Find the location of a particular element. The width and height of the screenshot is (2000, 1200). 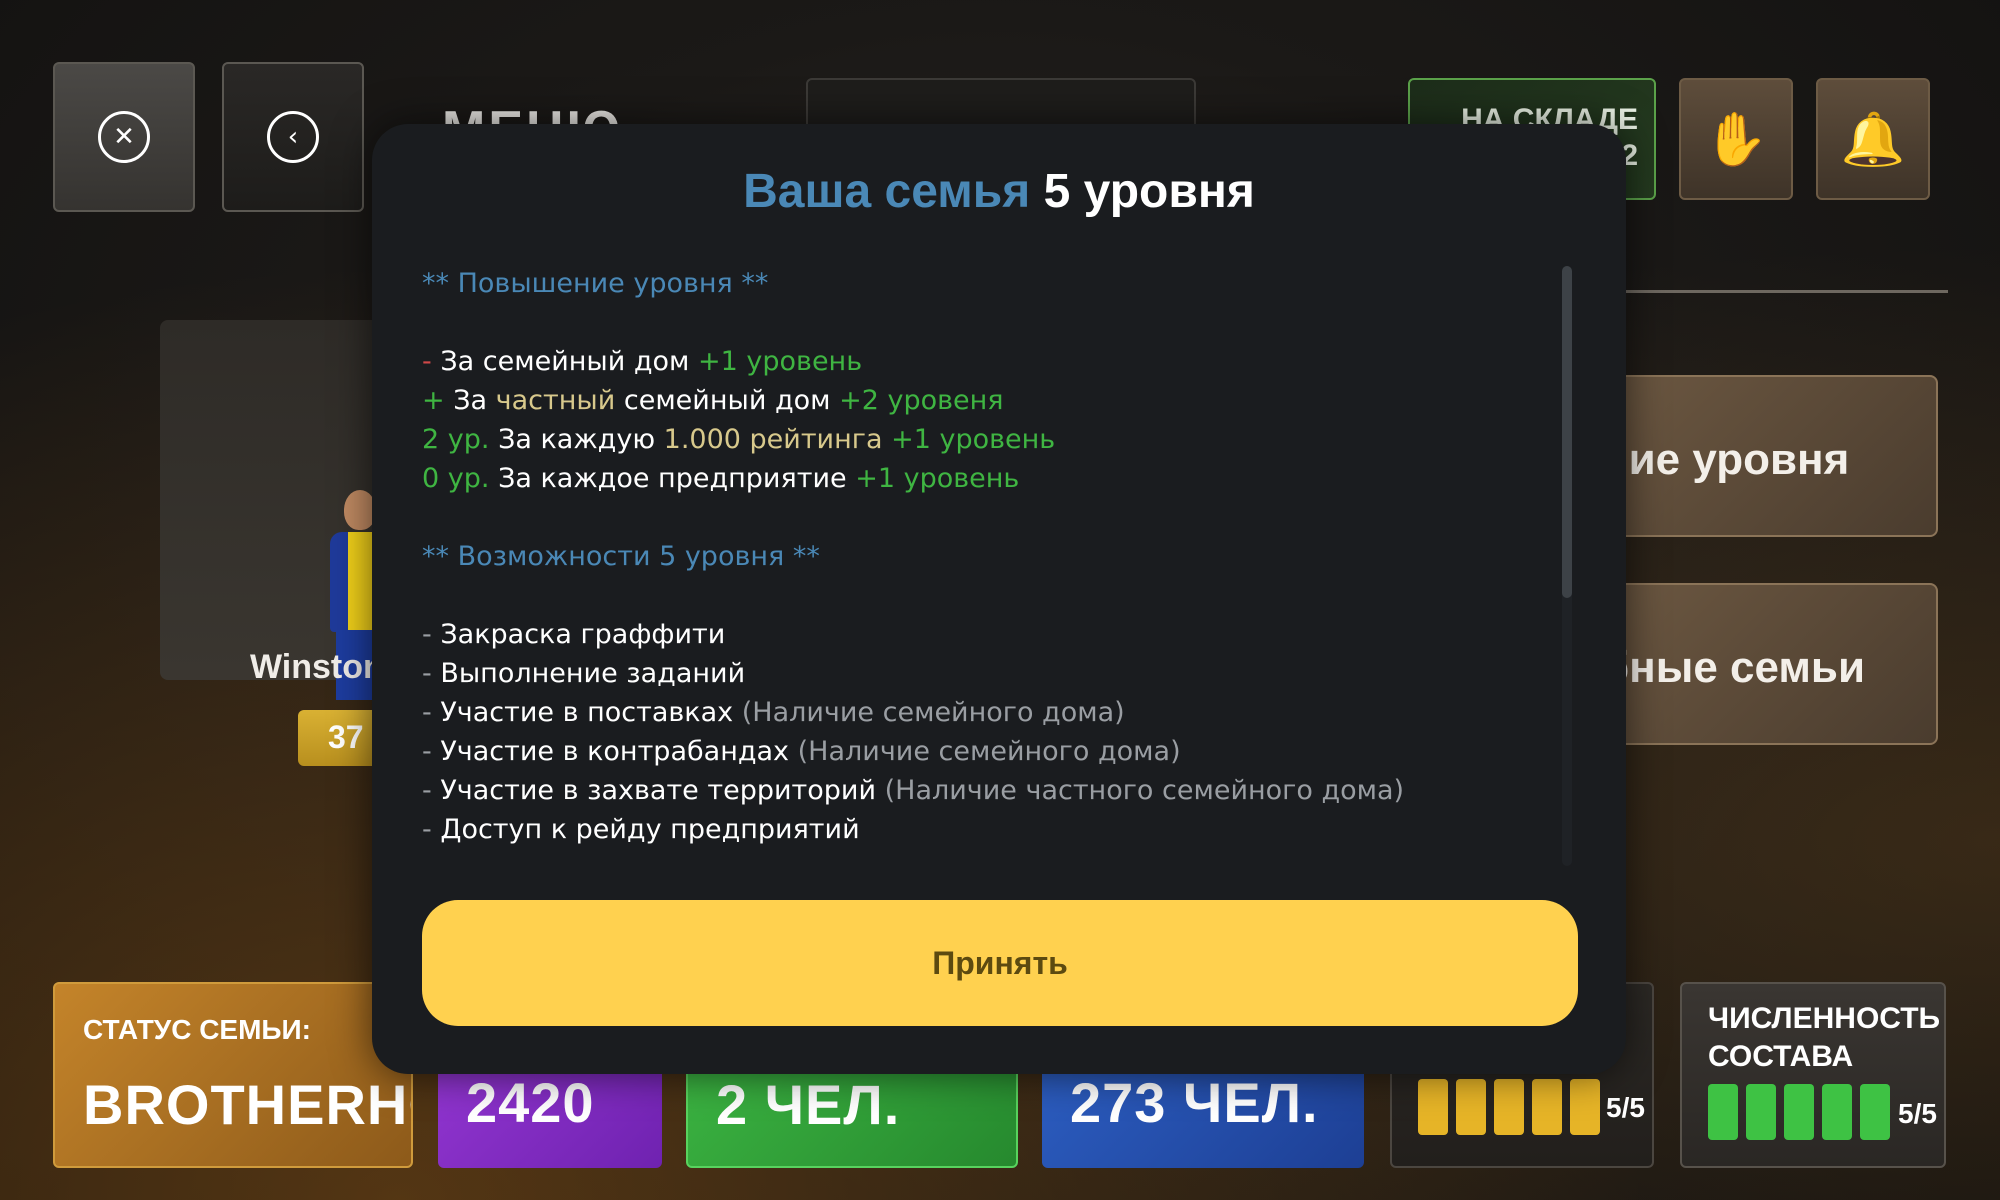

feature-text: Участие в захвате территорий is located at coordinates (658, 790).